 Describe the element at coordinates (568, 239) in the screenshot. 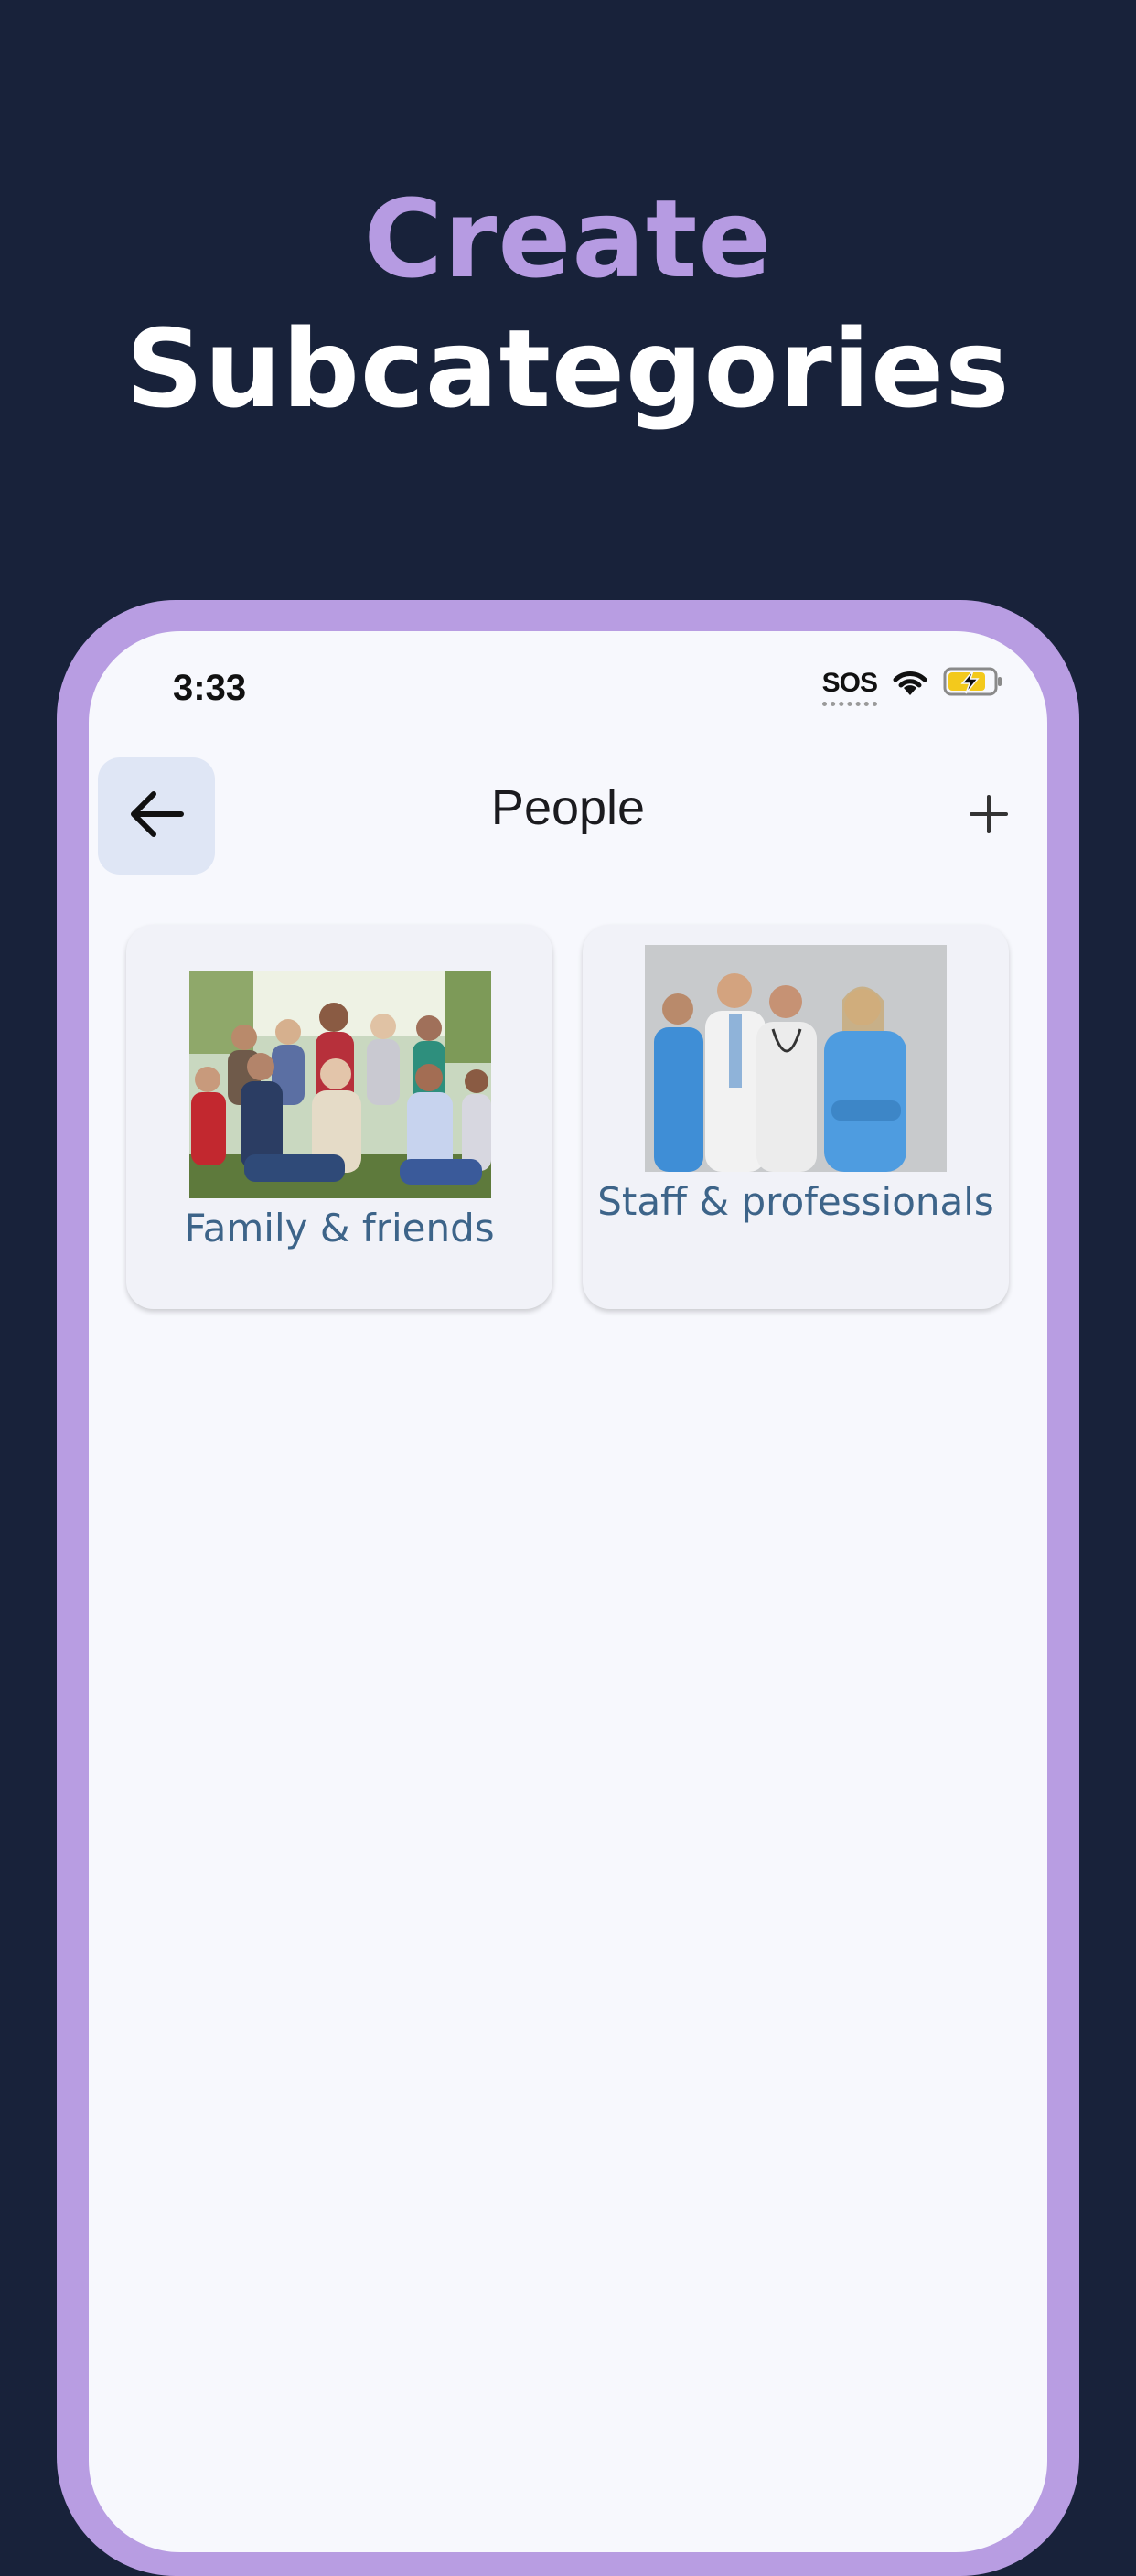

I see `headline-line-1: Create` at that location.